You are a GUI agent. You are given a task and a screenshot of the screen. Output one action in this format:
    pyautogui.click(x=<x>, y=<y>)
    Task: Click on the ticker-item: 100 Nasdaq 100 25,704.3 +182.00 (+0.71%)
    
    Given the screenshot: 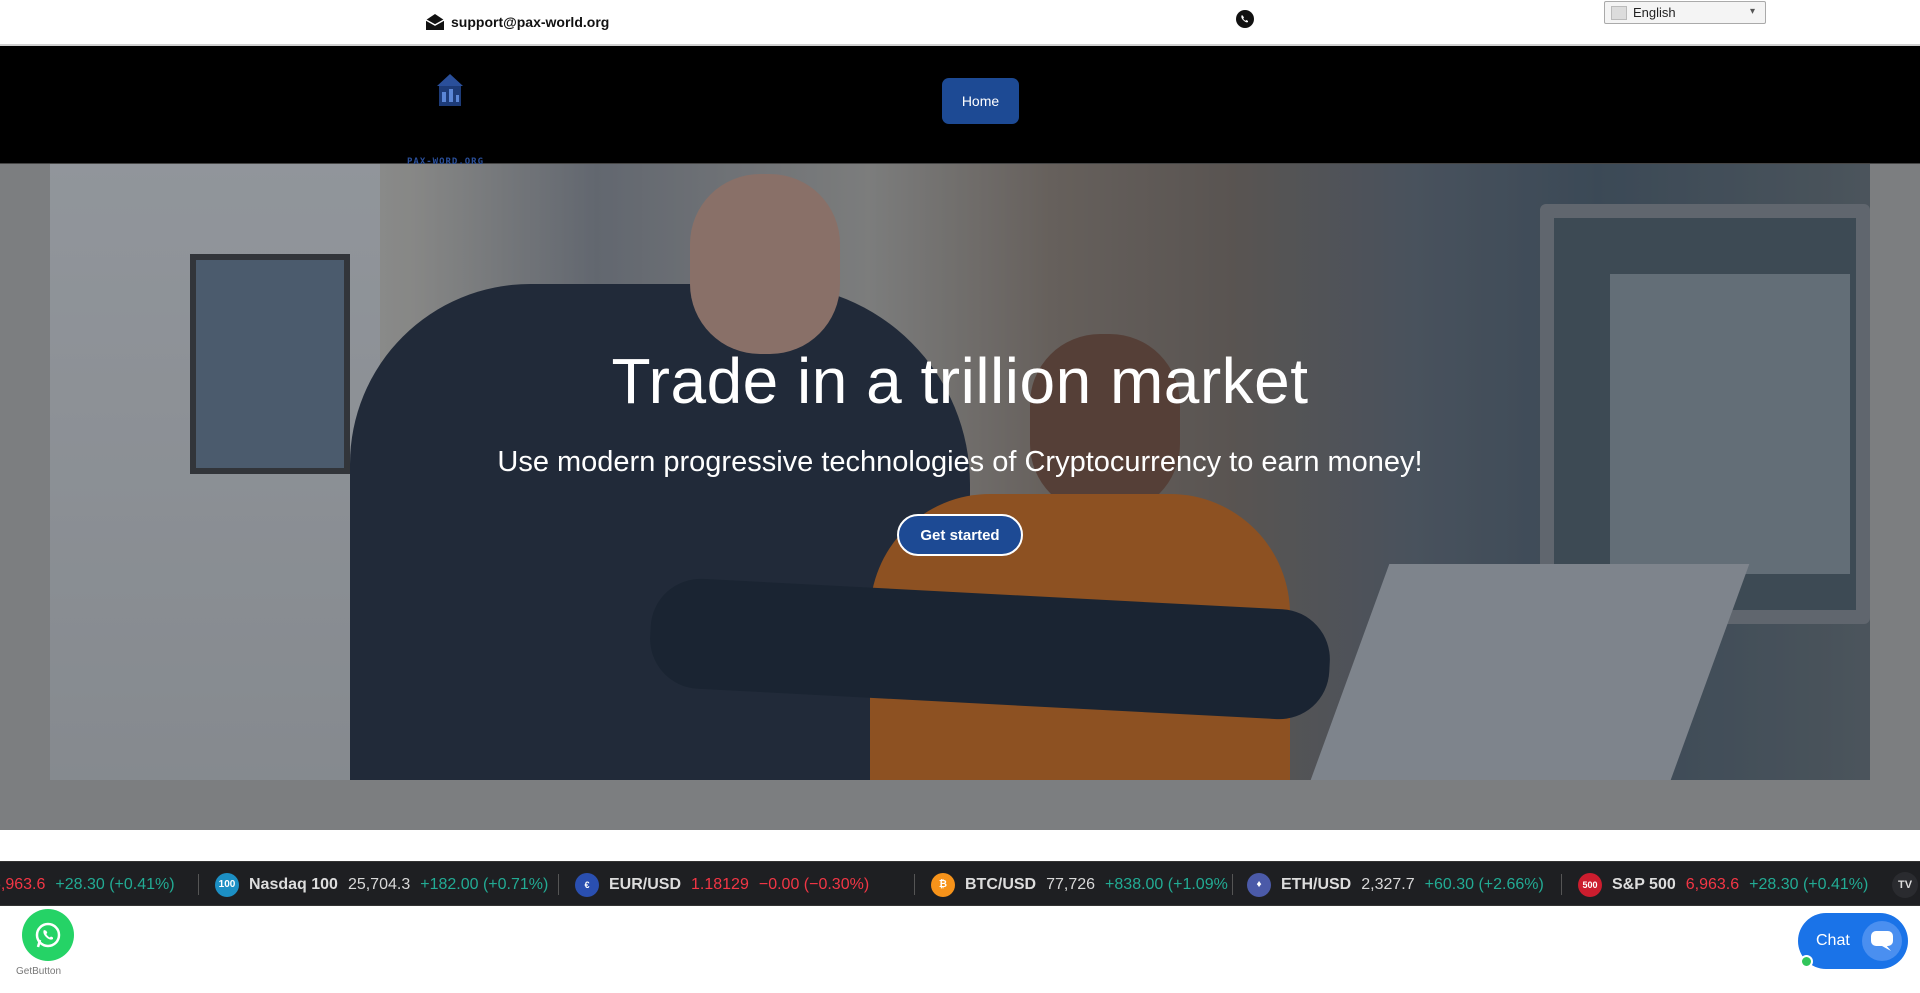 What is the action you would take?
    pyautogui.click(x=382, y=883)
    